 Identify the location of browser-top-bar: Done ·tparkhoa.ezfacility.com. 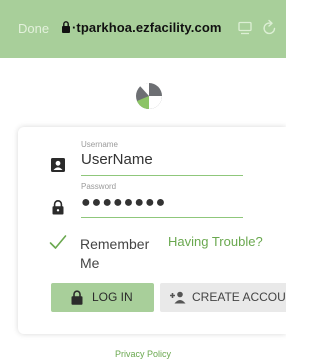
(143, 29).